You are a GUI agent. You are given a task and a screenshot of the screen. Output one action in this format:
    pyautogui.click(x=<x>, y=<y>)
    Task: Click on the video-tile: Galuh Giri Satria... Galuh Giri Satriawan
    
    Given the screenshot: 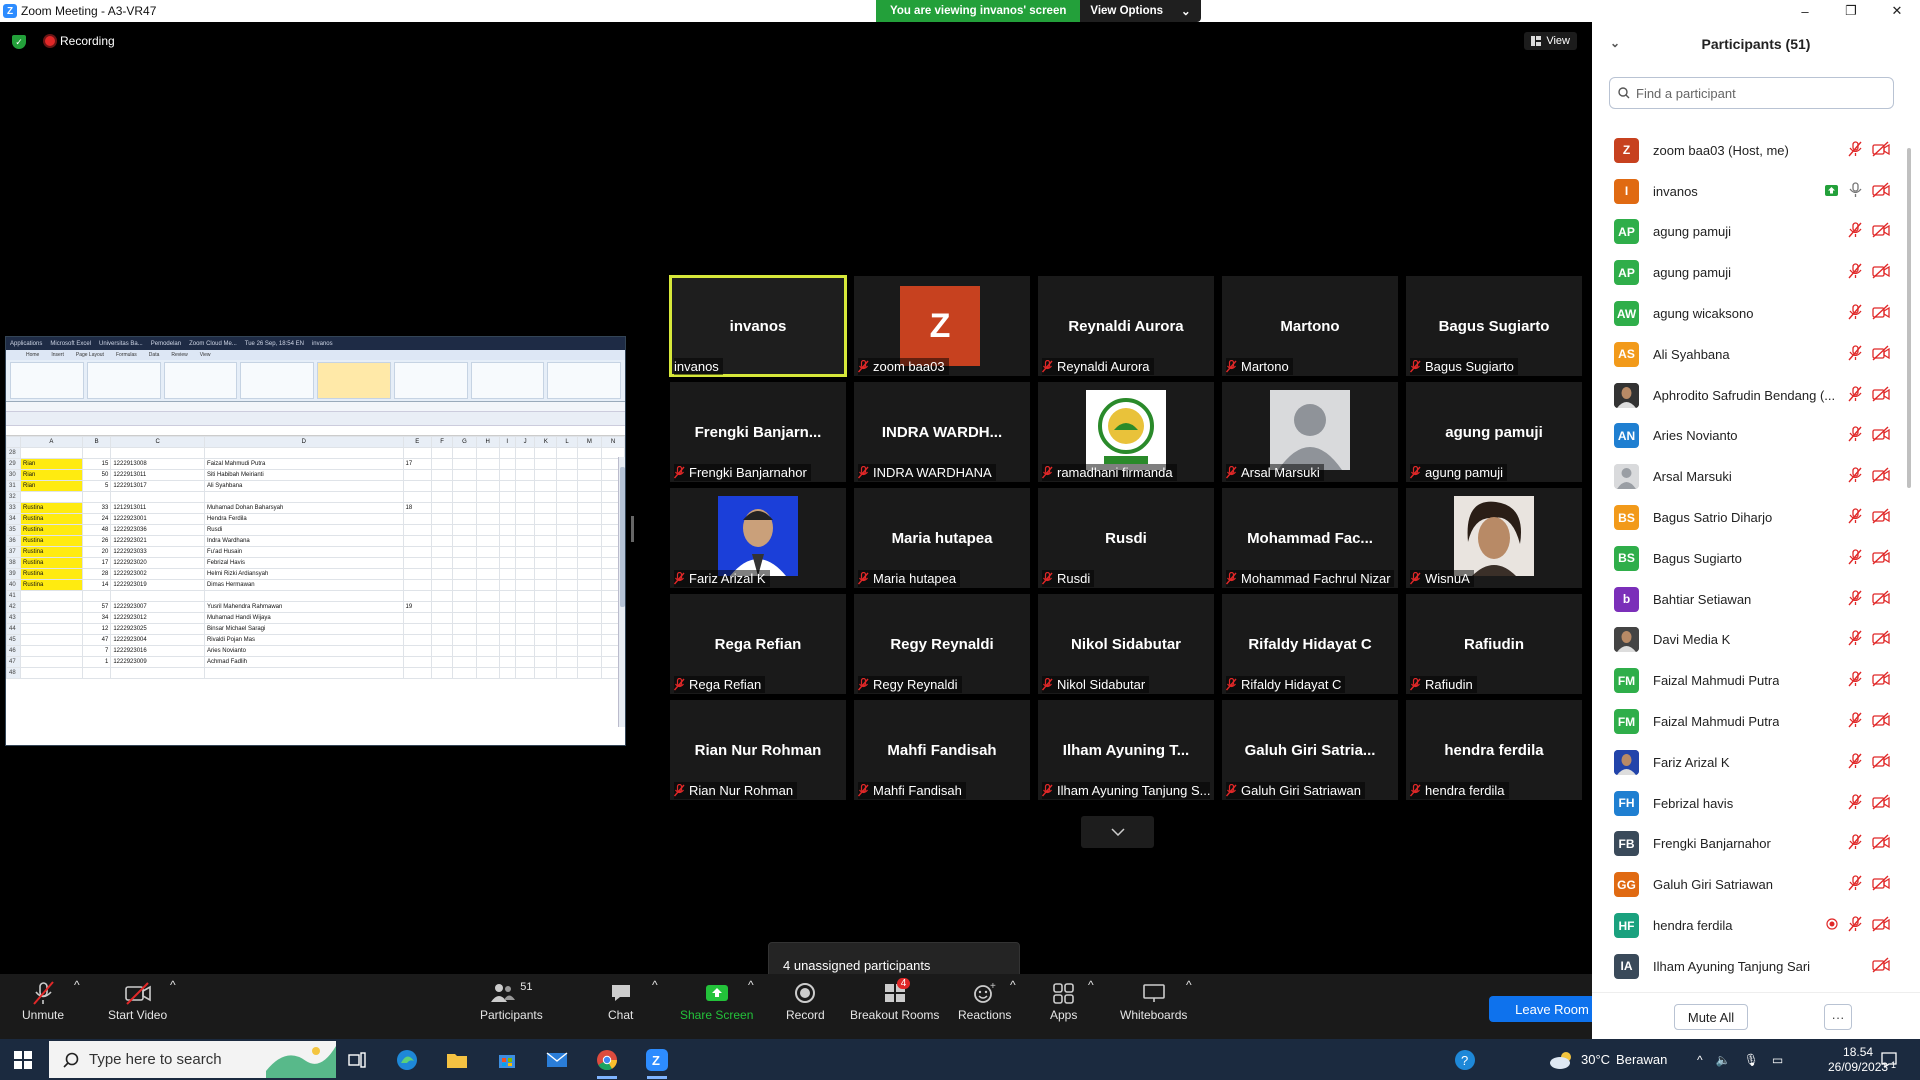 What is the action you would take?
    pyautogui.click(x=1310, y=750)
    